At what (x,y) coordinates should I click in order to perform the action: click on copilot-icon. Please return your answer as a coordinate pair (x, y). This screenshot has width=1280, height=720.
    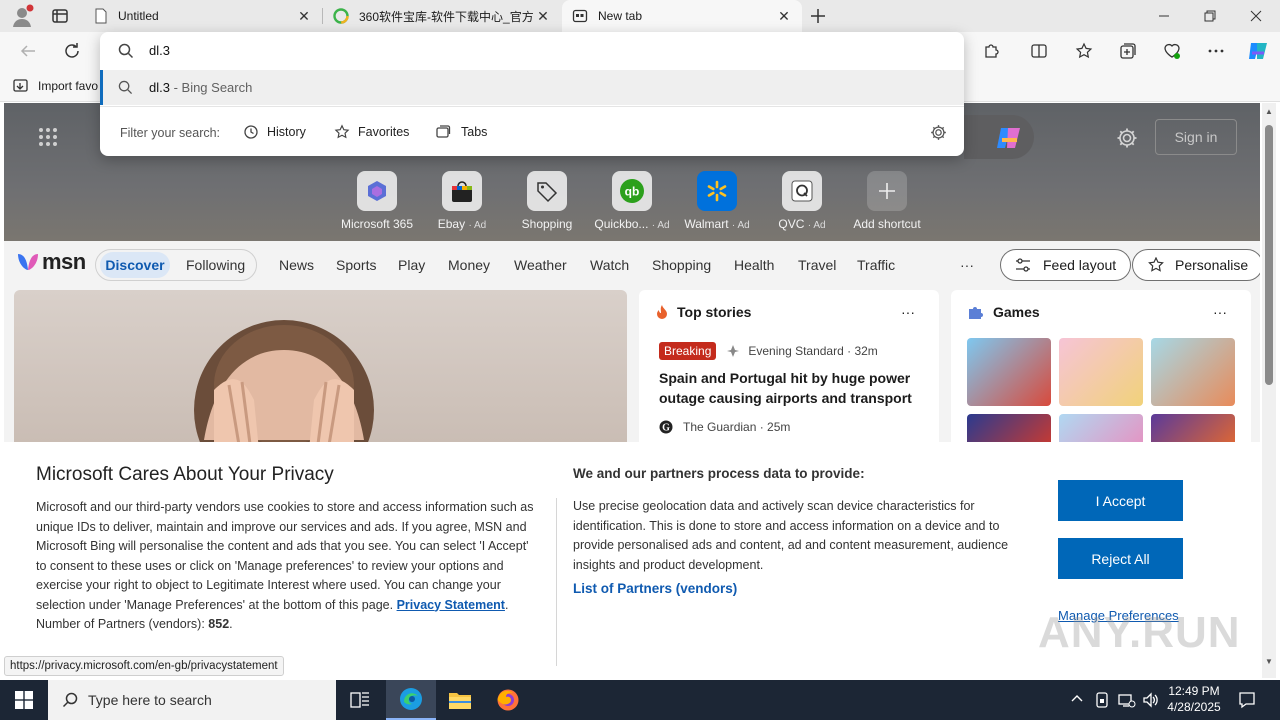
    Looking at the image, I should click on (1258, 51).